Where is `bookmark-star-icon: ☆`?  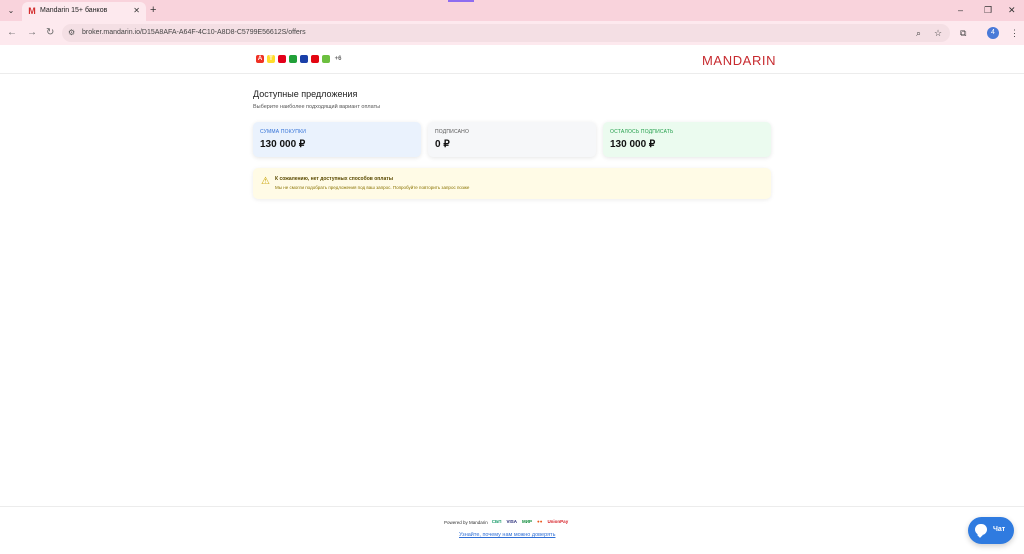
bookmark-star-icon: ☆ is located at coordinates (938, 33).